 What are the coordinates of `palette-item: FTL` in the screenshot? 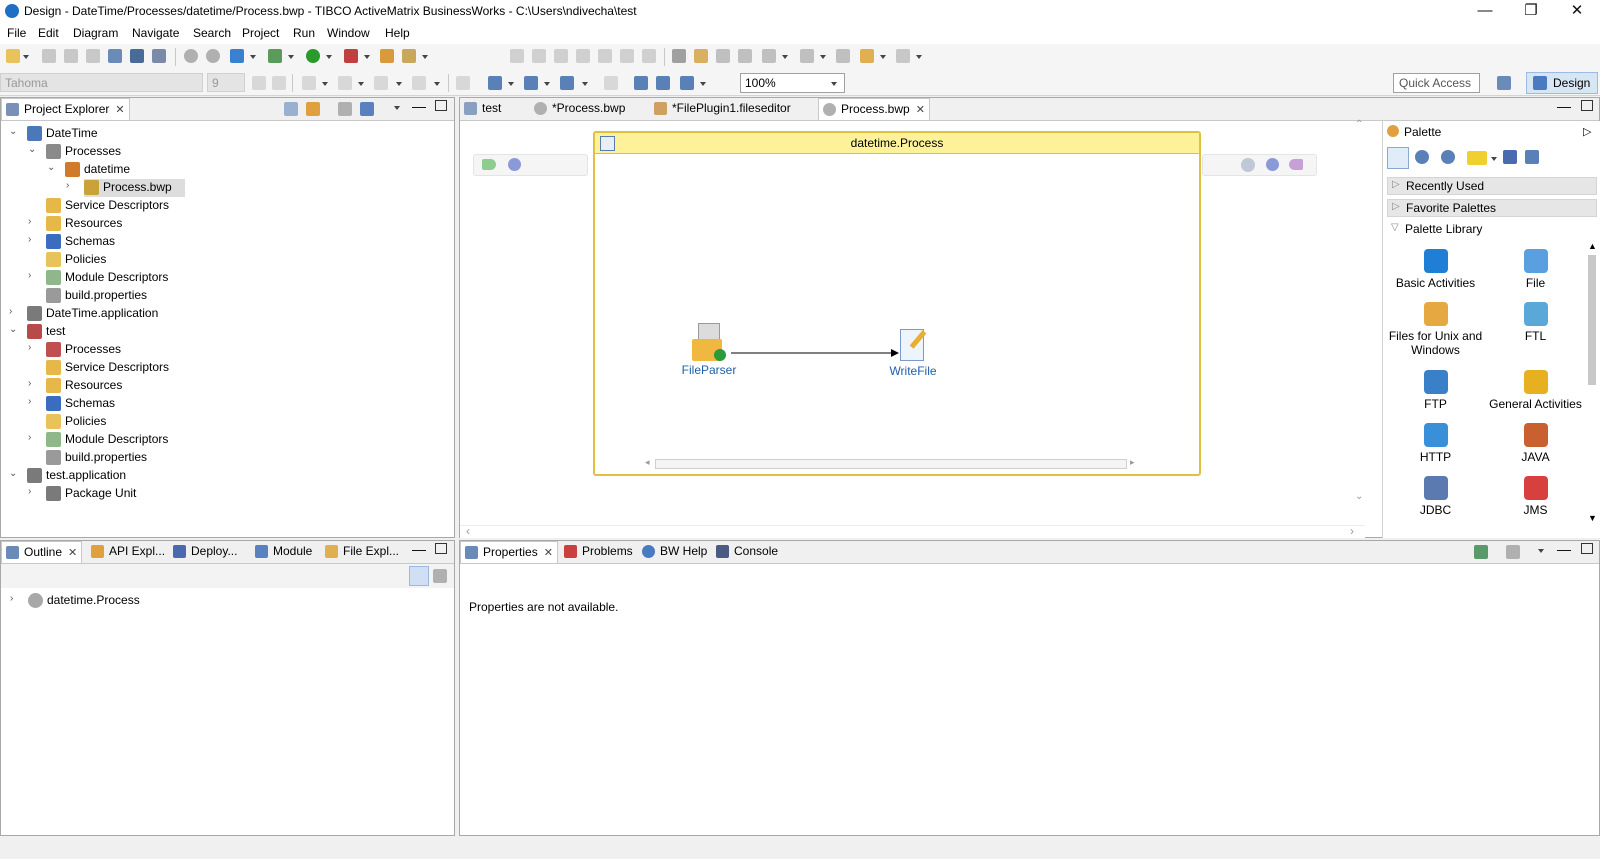 It's located at (1535, 322).